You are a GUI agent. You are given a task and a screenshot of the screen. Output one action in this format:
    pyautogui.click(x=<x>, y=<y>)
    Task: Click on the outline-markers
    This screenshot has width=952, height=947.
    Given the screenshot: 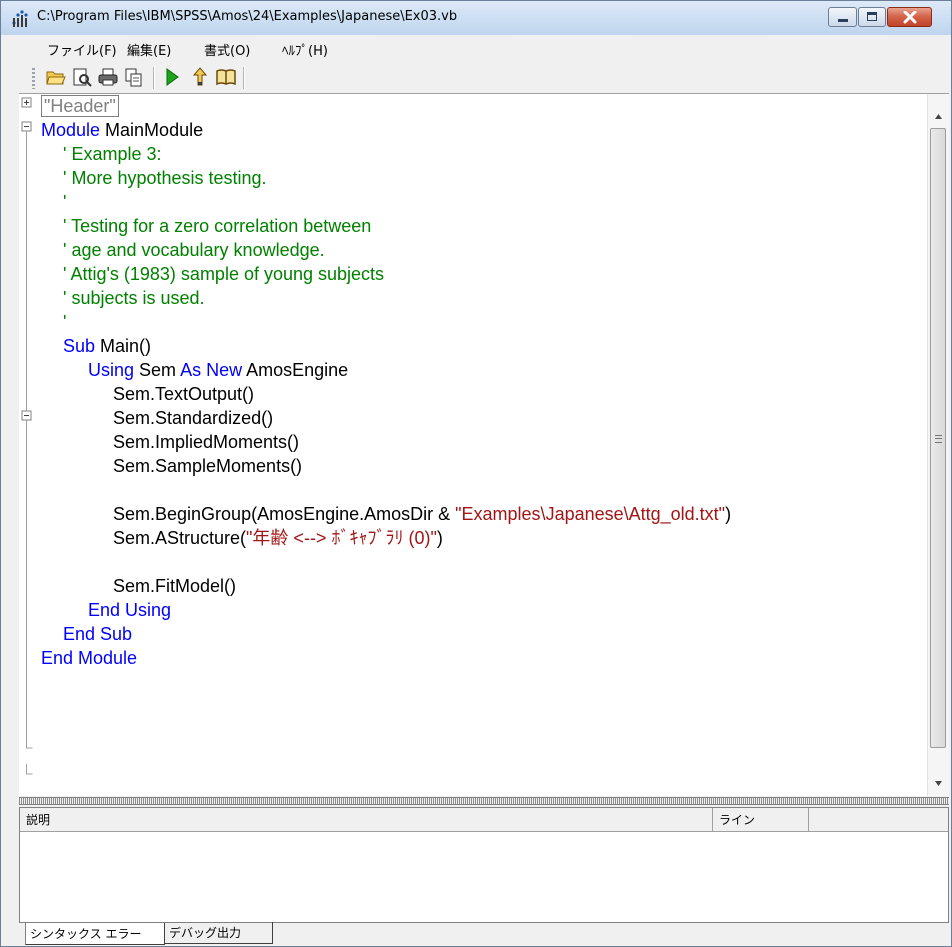 What is the action you would take?
    pyautogui.click(x=27, y=436)
    